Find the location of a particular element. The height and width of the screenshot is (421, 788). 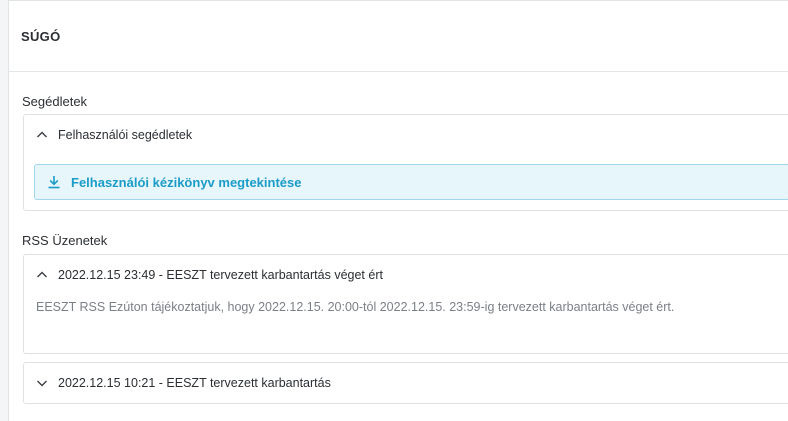

guides-accordion-header: Felhasználói segédletek is located at coordinates (406, 135).